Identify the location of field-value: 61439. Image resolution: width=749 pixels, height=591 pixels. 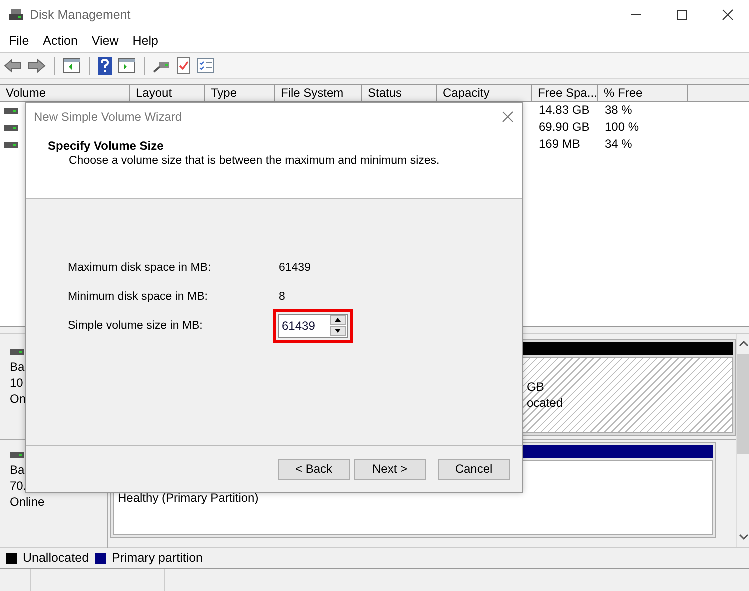
(295, 268).